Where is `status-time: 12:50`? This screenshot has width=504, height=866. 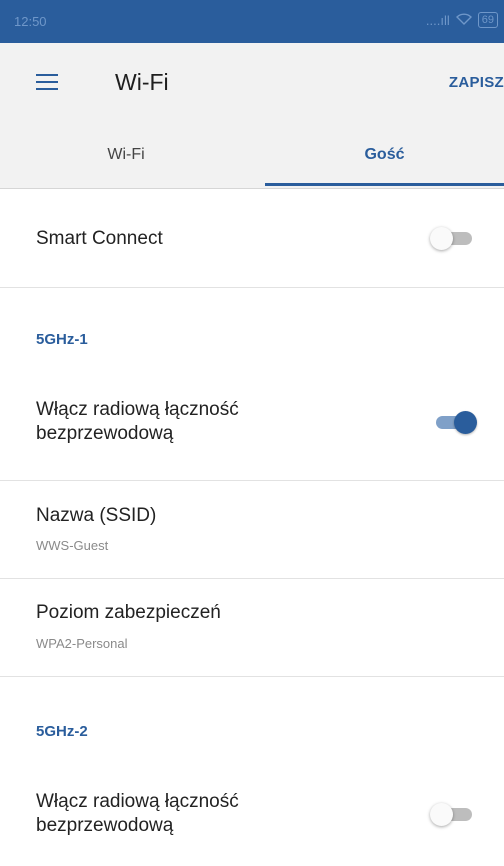
status-time: 12:50 is located at coordinates (30, 21).